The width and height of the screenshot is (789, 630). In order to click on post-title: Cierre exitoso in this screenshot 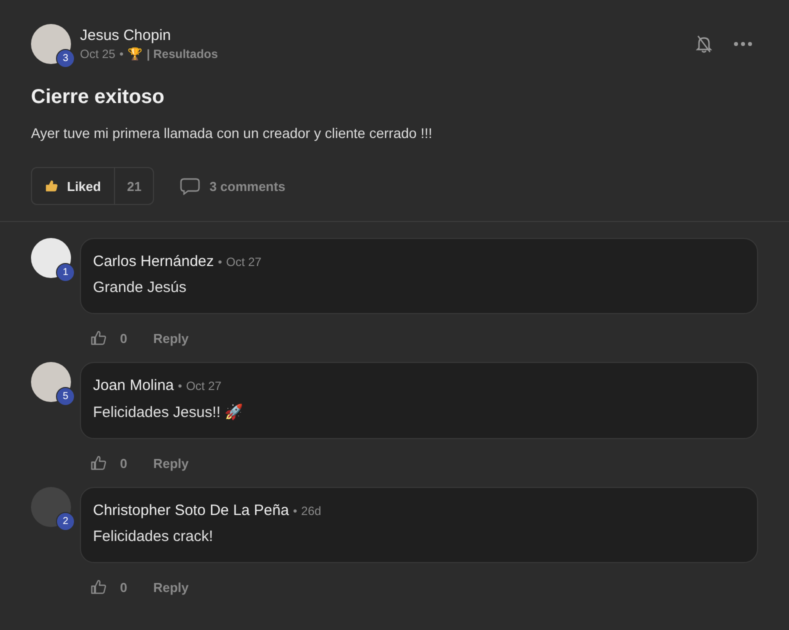, I will do `click(98, 97)`.